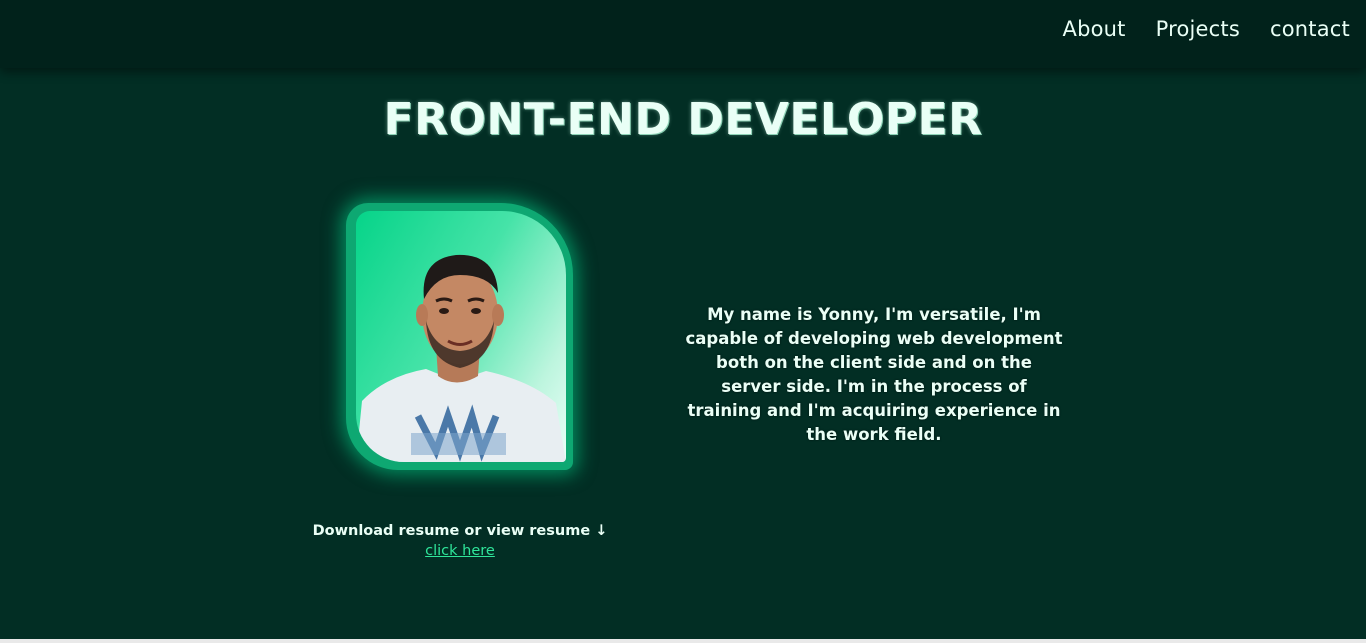 The height and width of the screenshot is (643, 1366). What do you see at coordinates (461, 358) in the screenshot?
I see `profile-photo-illustration` at bounding box center [461, 358].